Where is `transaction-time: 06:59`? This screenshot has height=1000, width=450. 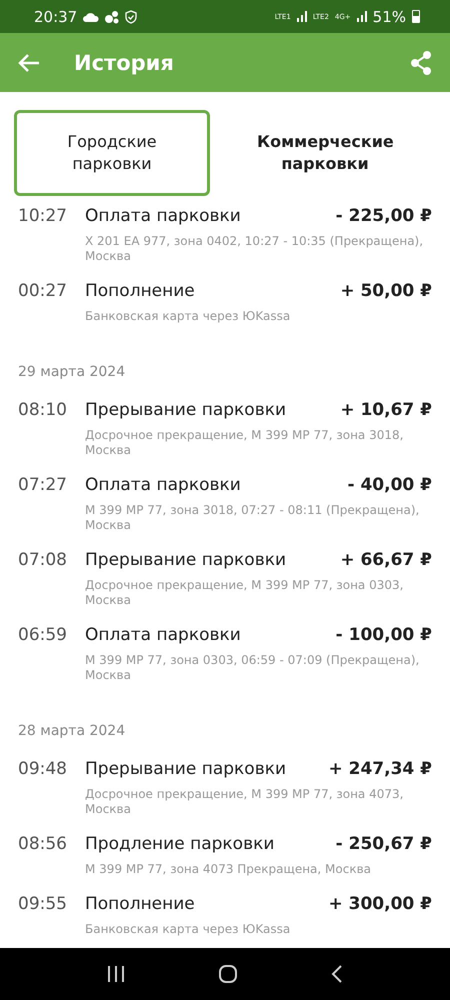
transaction-time: 06:59 is located at coordinates (43, 635).